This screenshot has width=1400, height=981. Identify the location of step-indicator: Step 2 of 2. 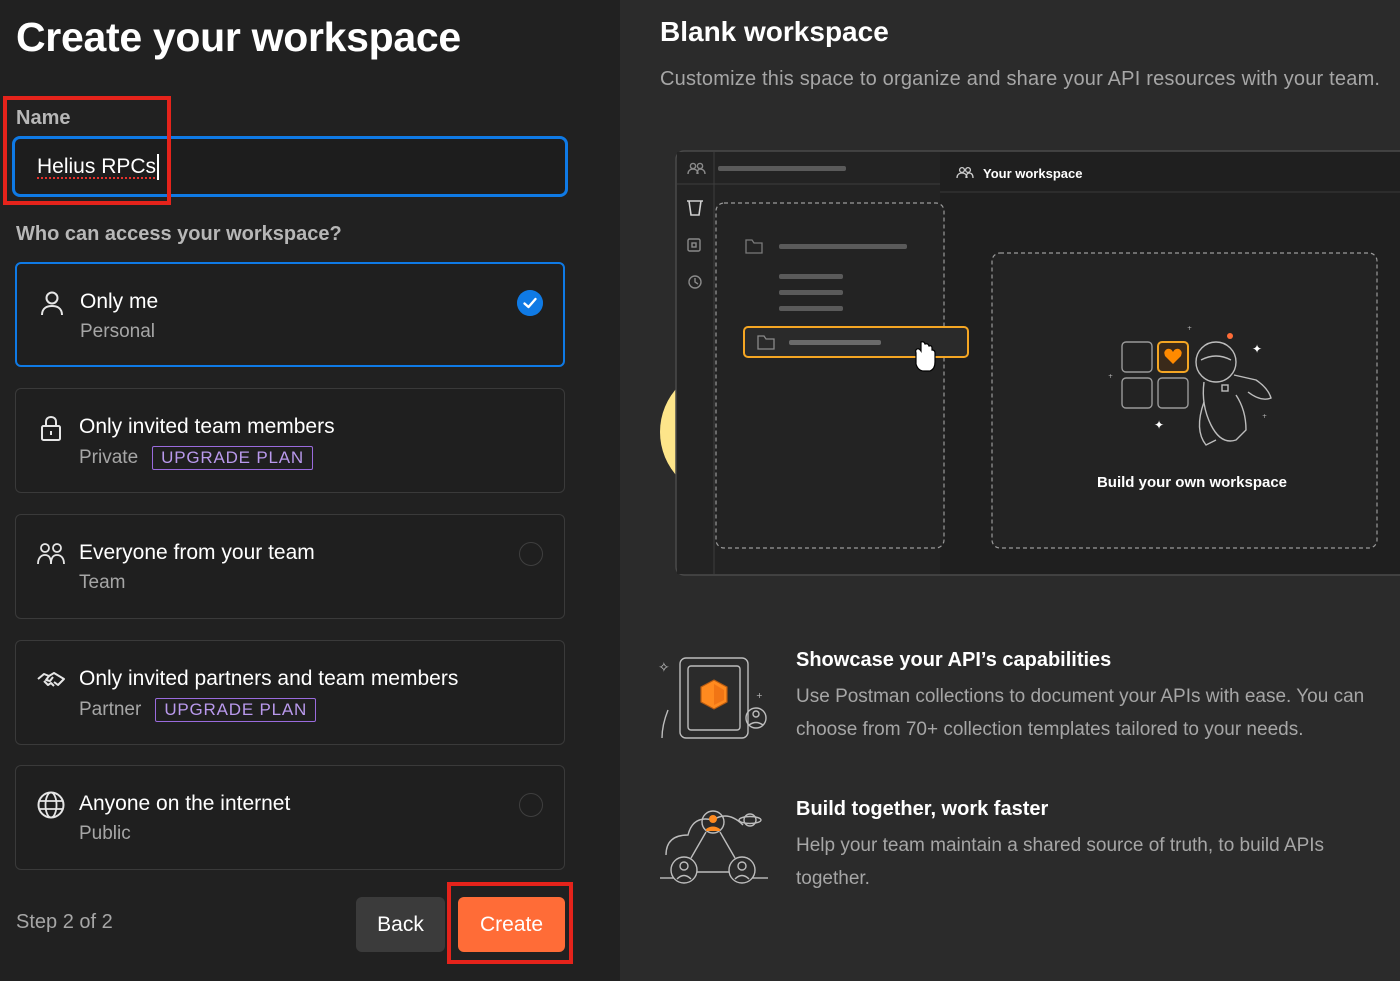
(64, 922).